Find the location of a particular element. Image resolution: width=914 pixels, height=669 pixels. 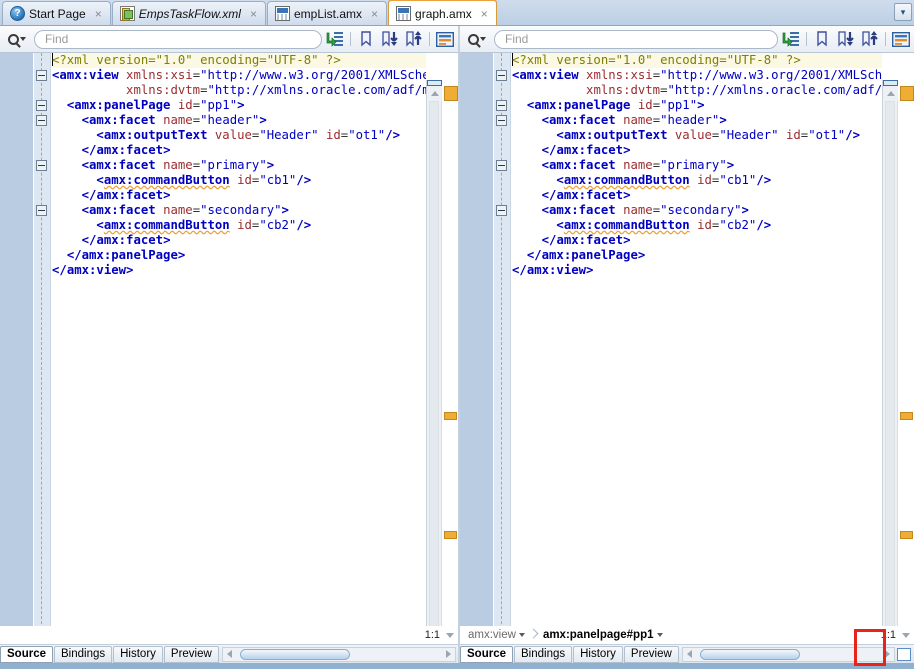

editor-tab-graph-amx: graph.amx × is located at coordinates (442, 12).